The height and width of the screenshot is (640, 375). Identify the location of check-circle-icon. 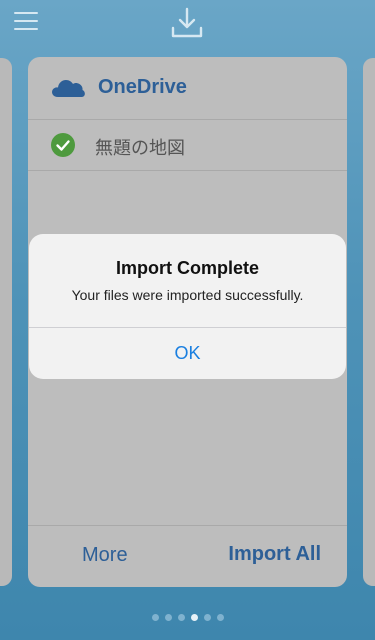
(63, 145).